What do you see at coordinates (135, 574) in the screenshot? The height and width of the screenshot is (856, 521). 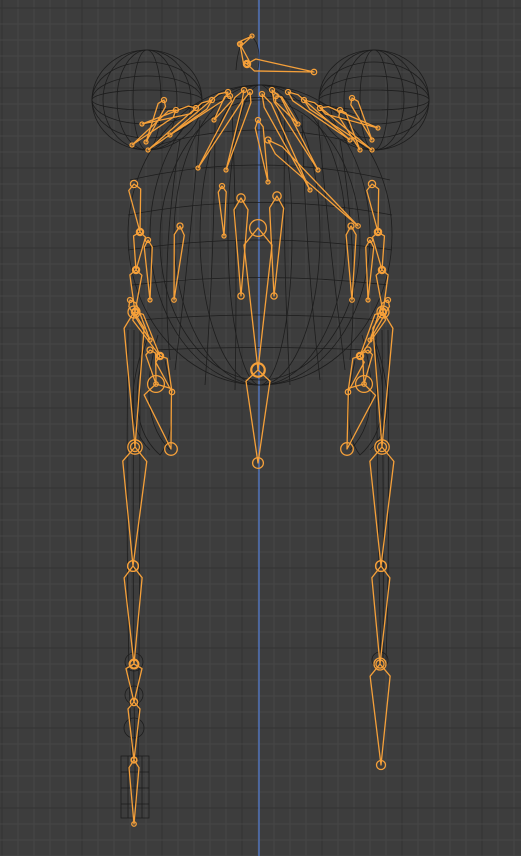 I see `left-braid-mesh` at bounding box center [135, 574].